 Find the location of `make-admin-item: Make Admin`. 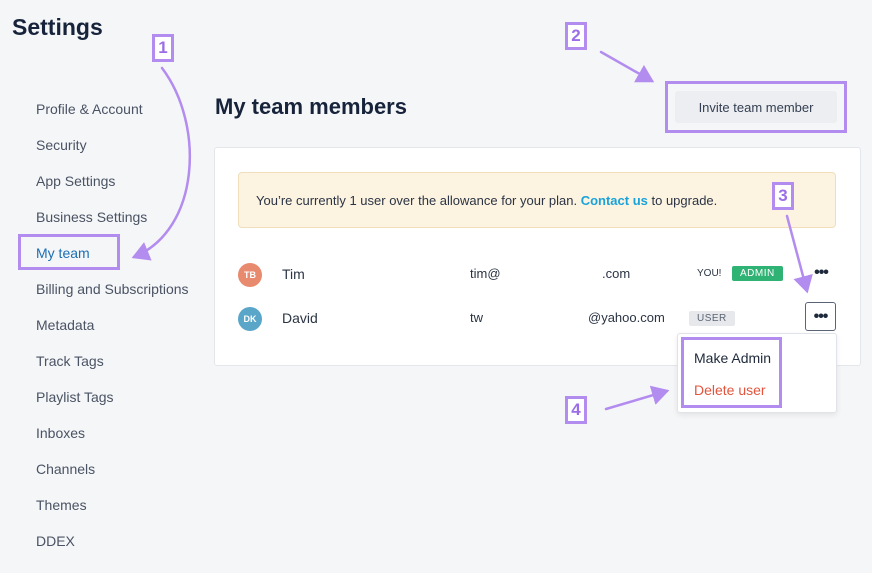

make-admin-item: Make Admin is located at coordinates (732, 358).